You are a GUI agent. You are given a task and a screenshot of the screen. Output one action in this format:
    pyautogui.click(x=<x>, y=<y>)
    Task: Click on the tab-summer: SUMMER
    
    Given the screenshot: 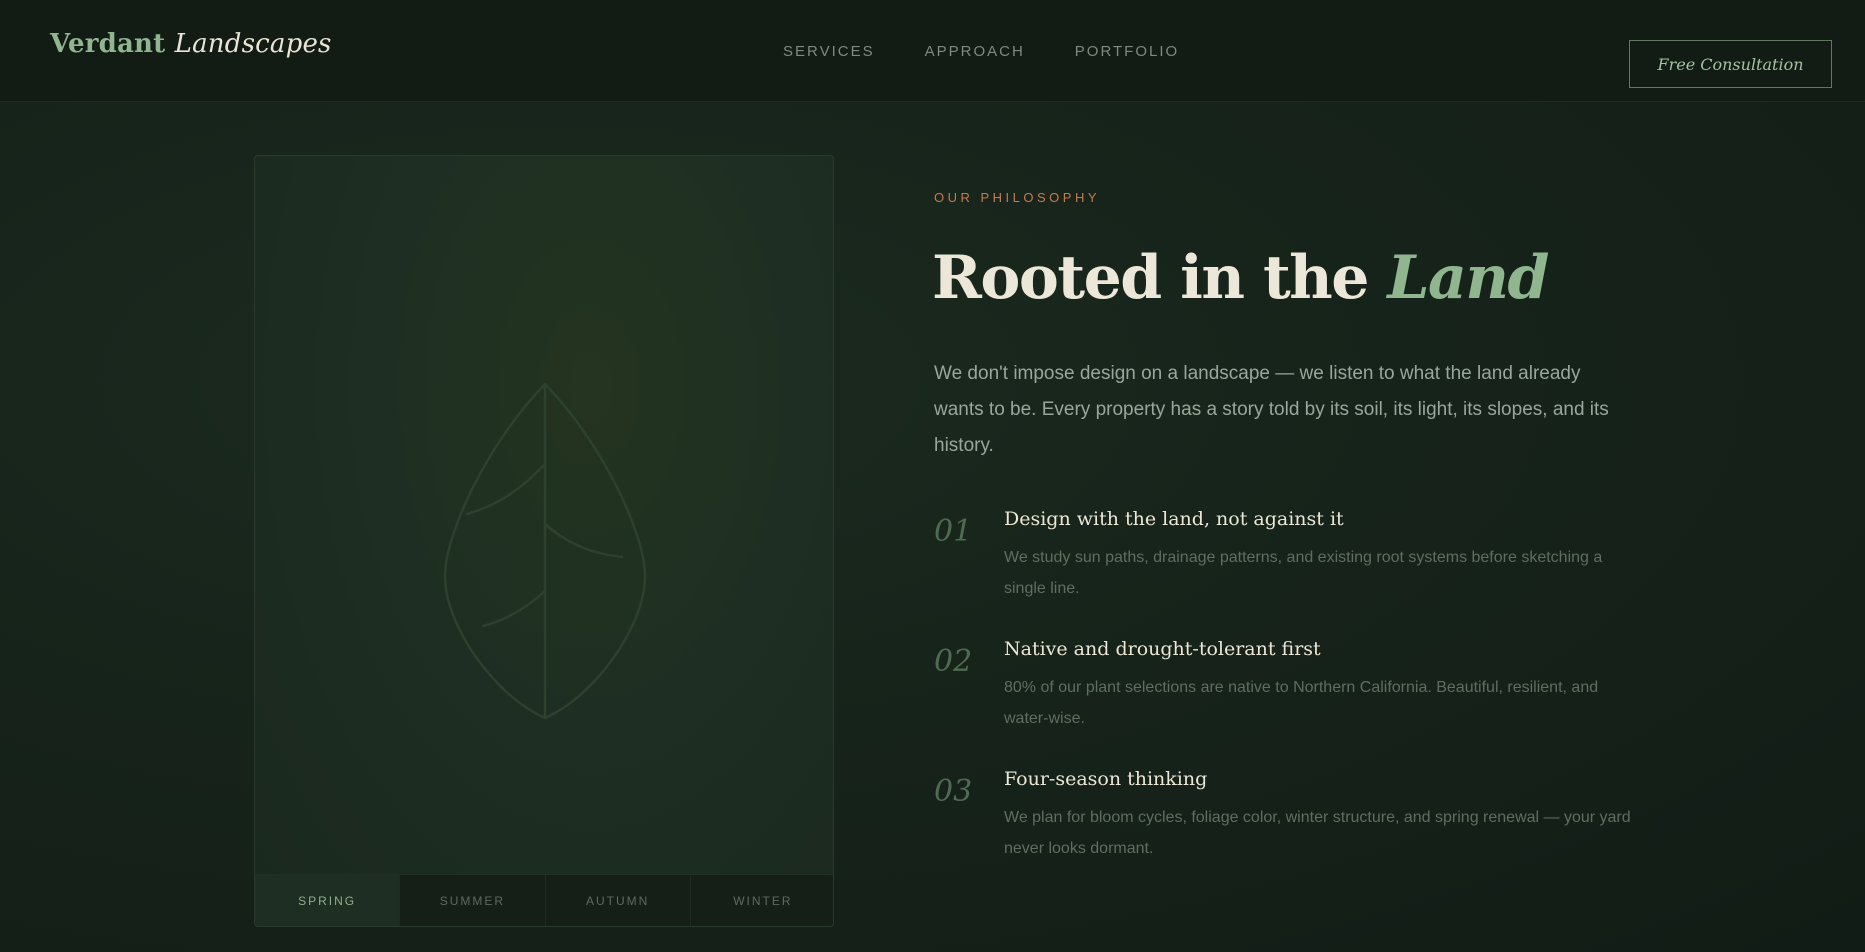 What is the action you would take?
    pyautogui.click(x=473, y=900)
    